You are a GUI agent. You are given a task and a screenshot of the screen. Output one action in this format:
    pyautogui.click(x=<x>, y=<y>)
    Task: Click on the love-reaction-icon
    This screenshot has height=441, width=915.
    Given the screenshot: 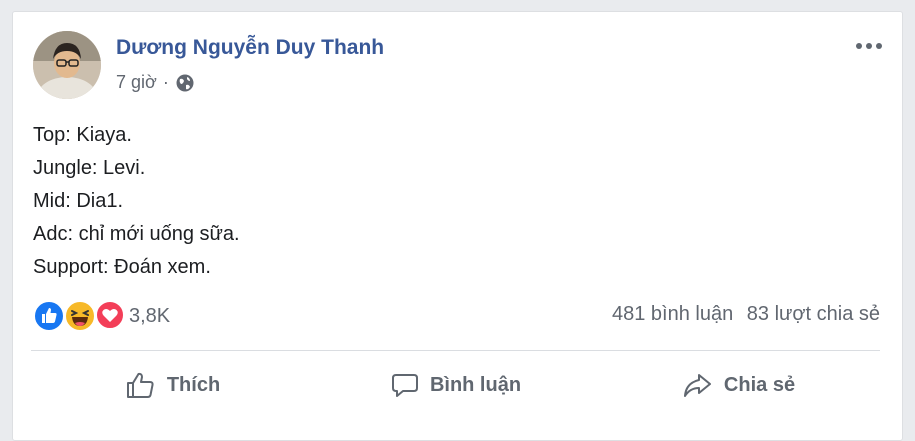 What is the action you would take?
    pyautogui.click(x=110, y=315)
    